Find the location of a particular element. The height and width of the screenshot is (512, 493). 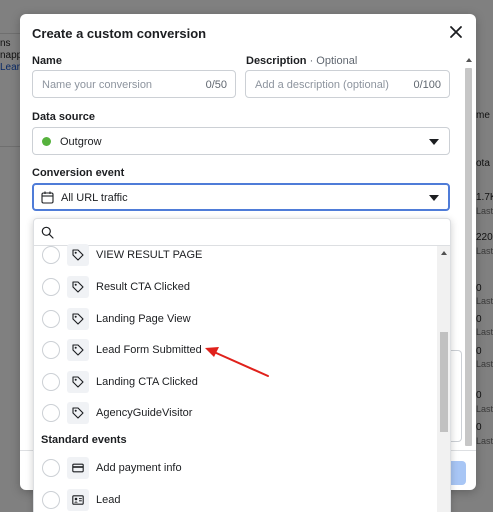

dropdown-scrollbar is located at coordinates (443, 379).